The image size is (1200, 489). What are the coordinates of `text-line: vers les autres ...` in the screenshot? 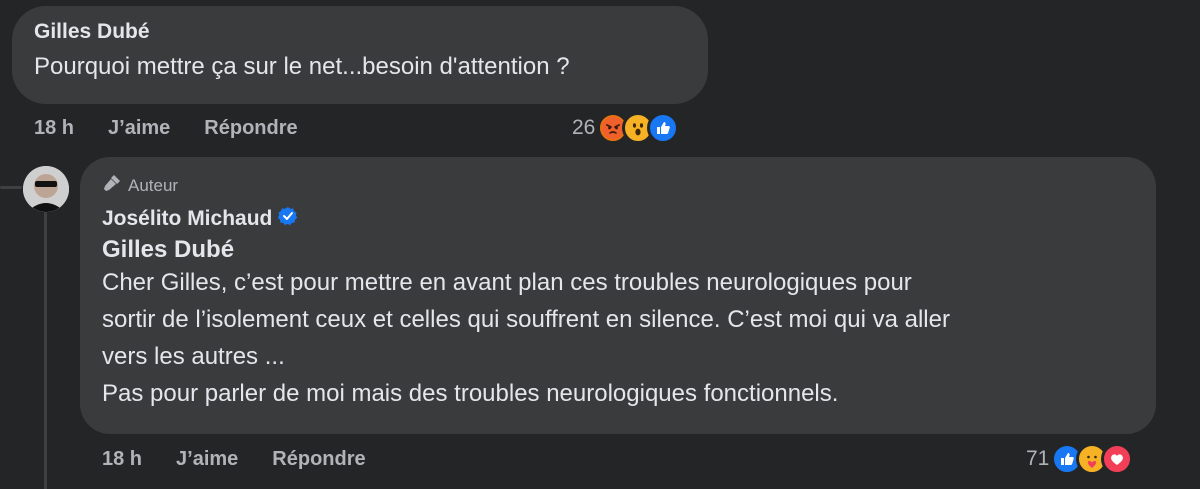 It's located at (193, 356).